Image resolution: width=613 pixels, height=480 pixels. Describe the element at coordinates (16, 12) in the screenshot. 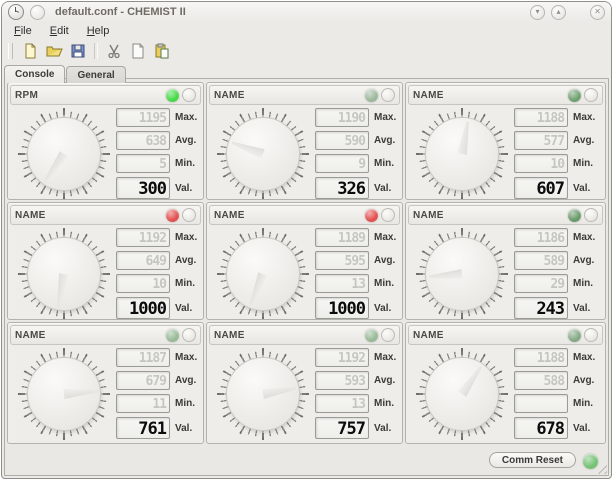

I see `app-gauge-icon` at that location.